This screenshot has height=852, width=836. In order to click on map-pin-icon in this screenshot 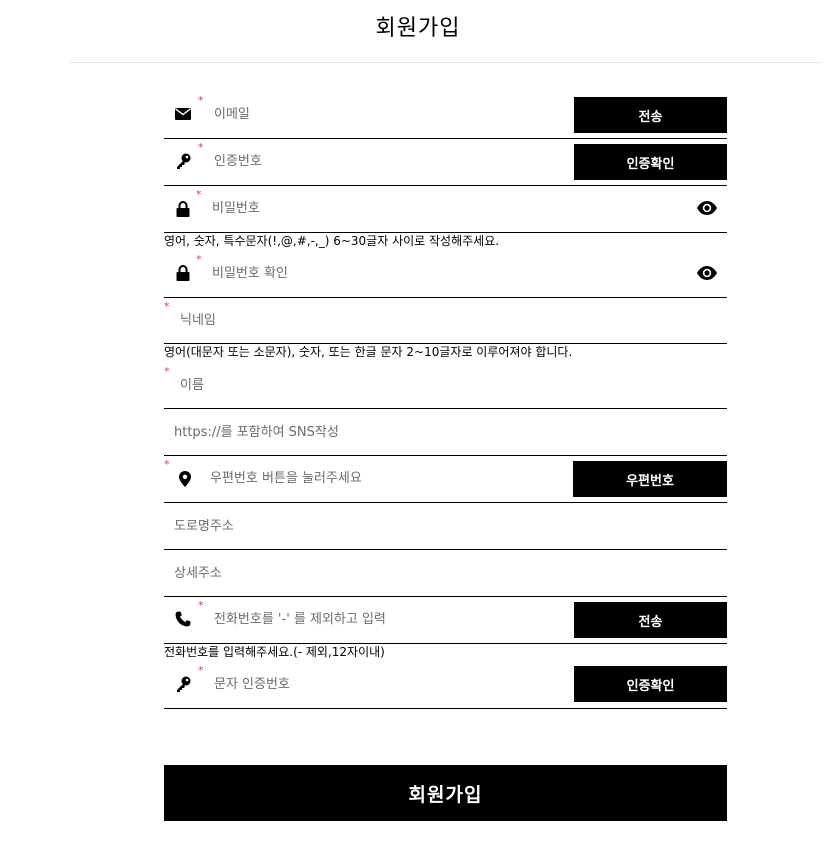, I will do `click(185, 479)`.